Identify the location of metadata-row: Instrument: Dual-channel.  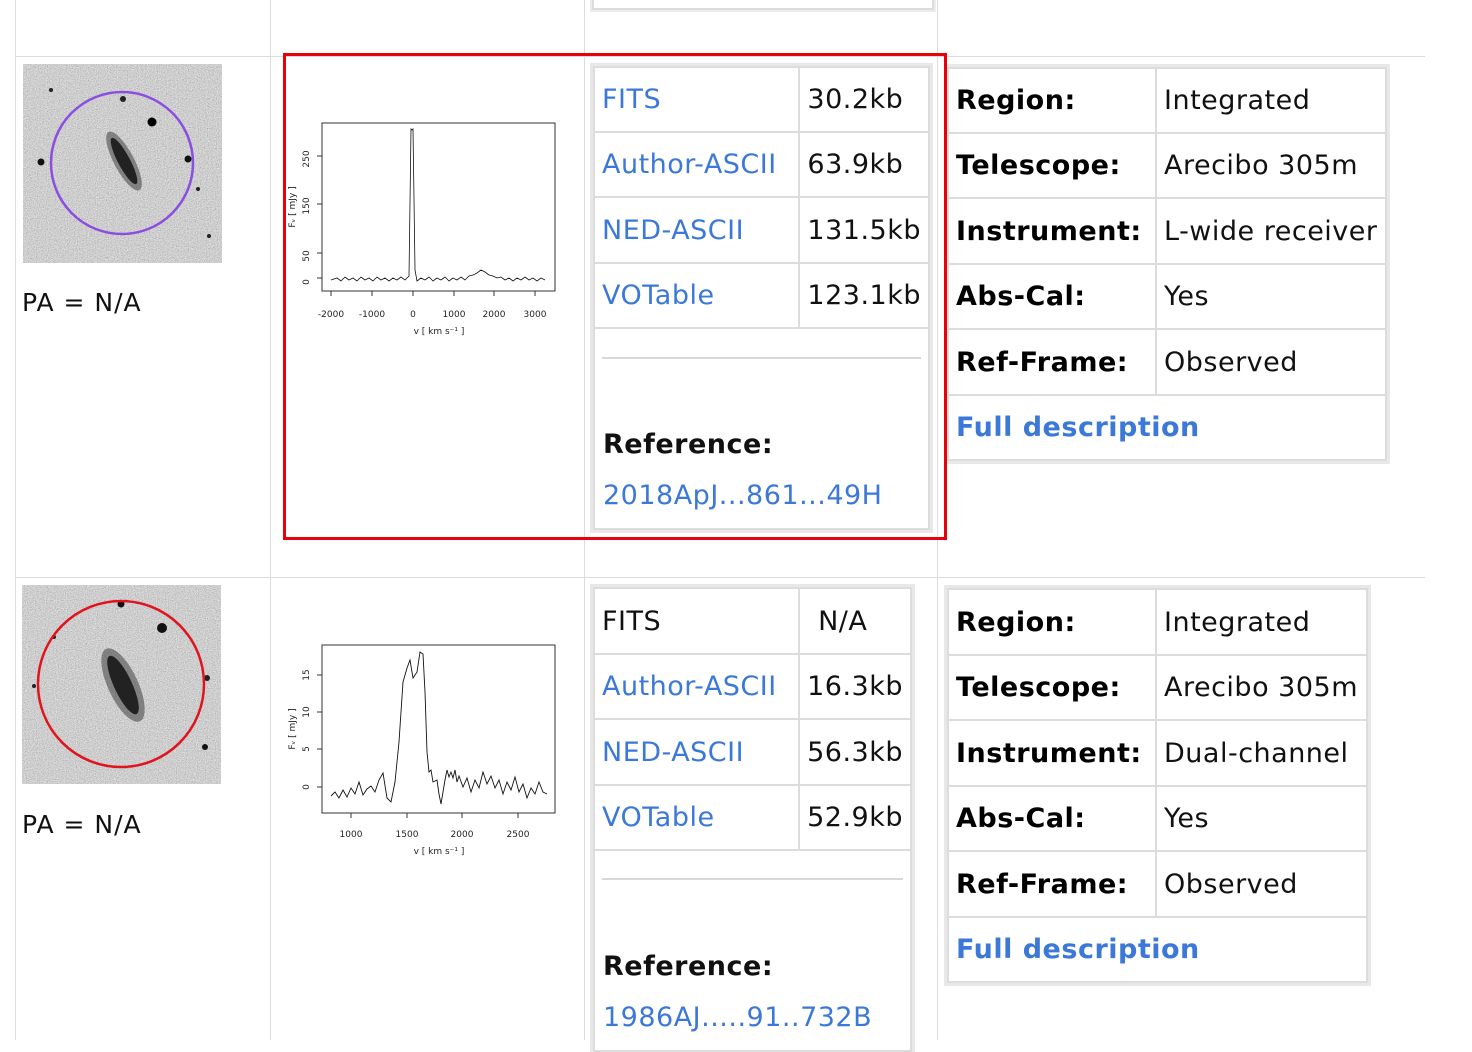
(1157, 753).